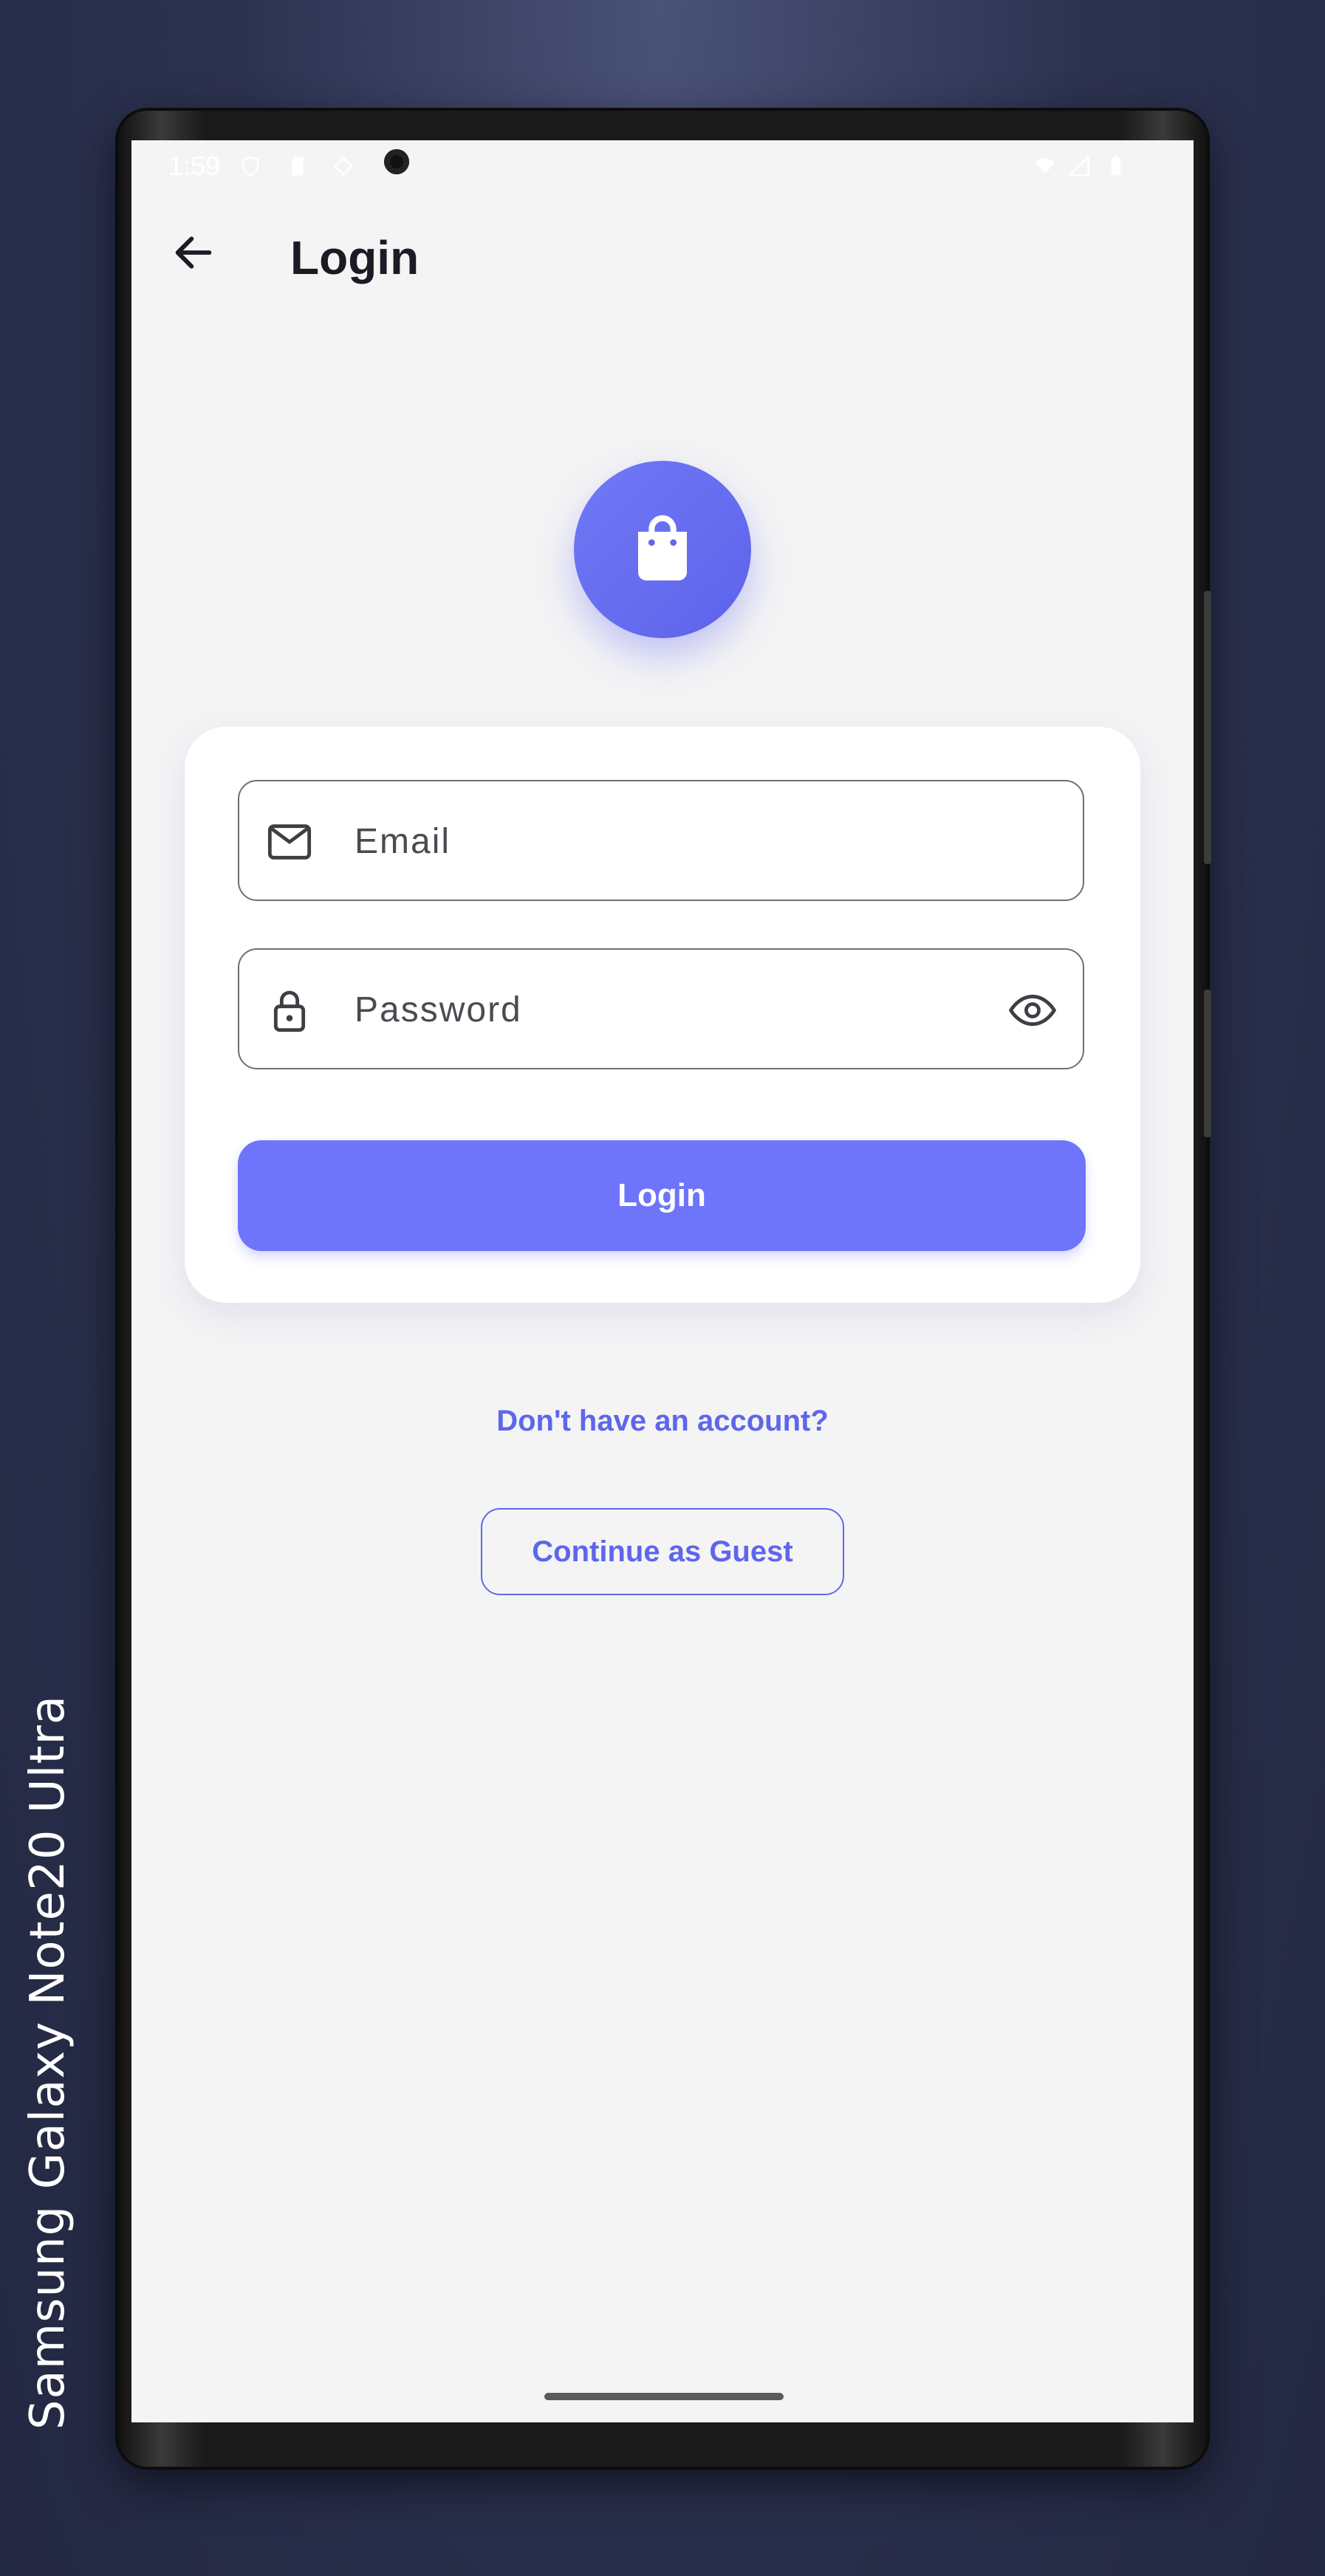 The image size is (1325, 2576). Describe the element at coordinates (1116, 166) in the screenshot. I see `battery-icon` at that location.